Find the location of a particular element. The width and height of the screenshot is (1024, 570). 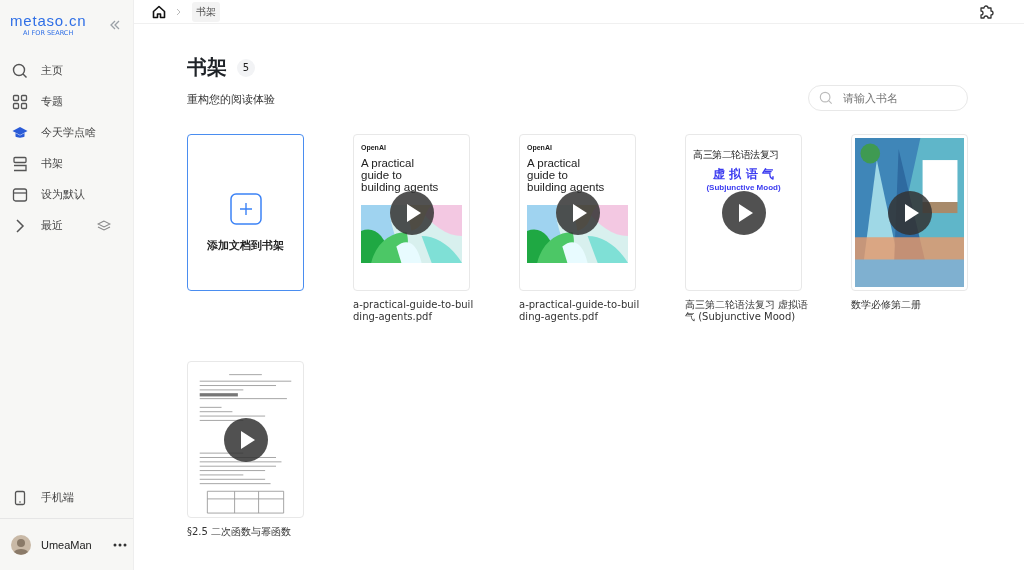

page-title: 书架 is located at coordinates (207, 67).